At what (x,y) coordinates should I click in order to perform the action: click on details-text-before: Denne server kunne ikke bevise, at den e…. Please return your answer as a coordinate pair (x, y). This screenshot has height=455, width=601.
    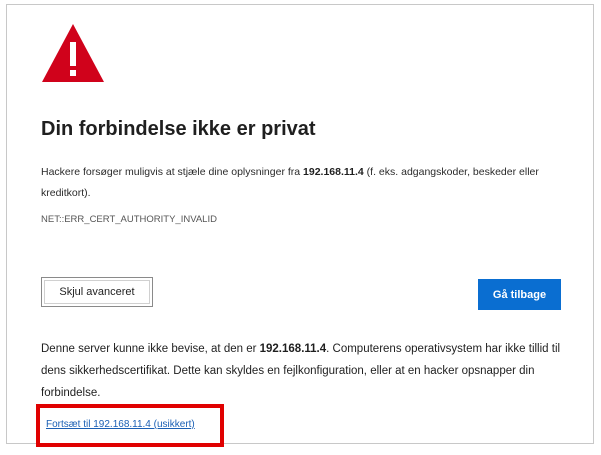
    Looking at the image, I should click on (150, 349).